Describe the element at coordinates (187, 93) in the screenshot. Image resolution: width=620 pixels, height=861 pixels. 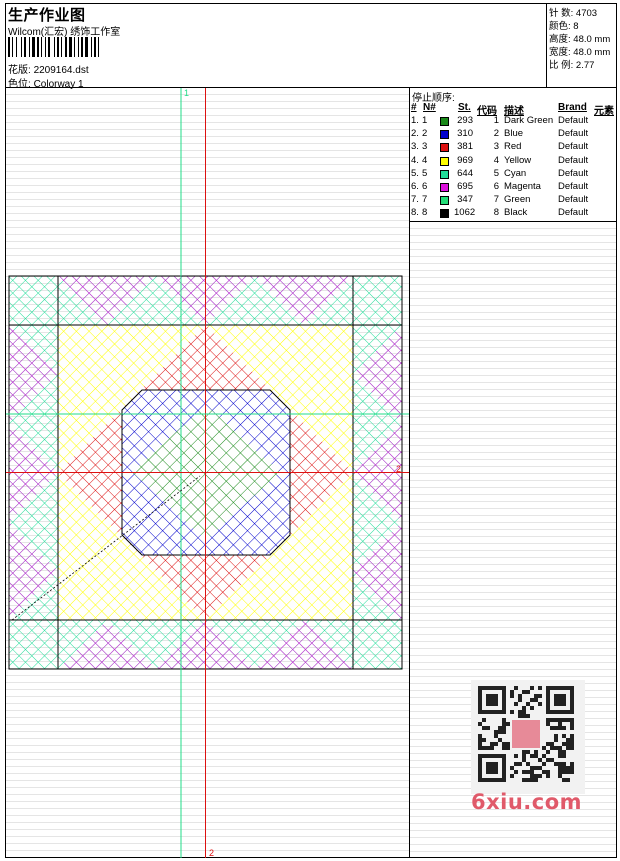
I see `green-guide-label: 1` at that location.